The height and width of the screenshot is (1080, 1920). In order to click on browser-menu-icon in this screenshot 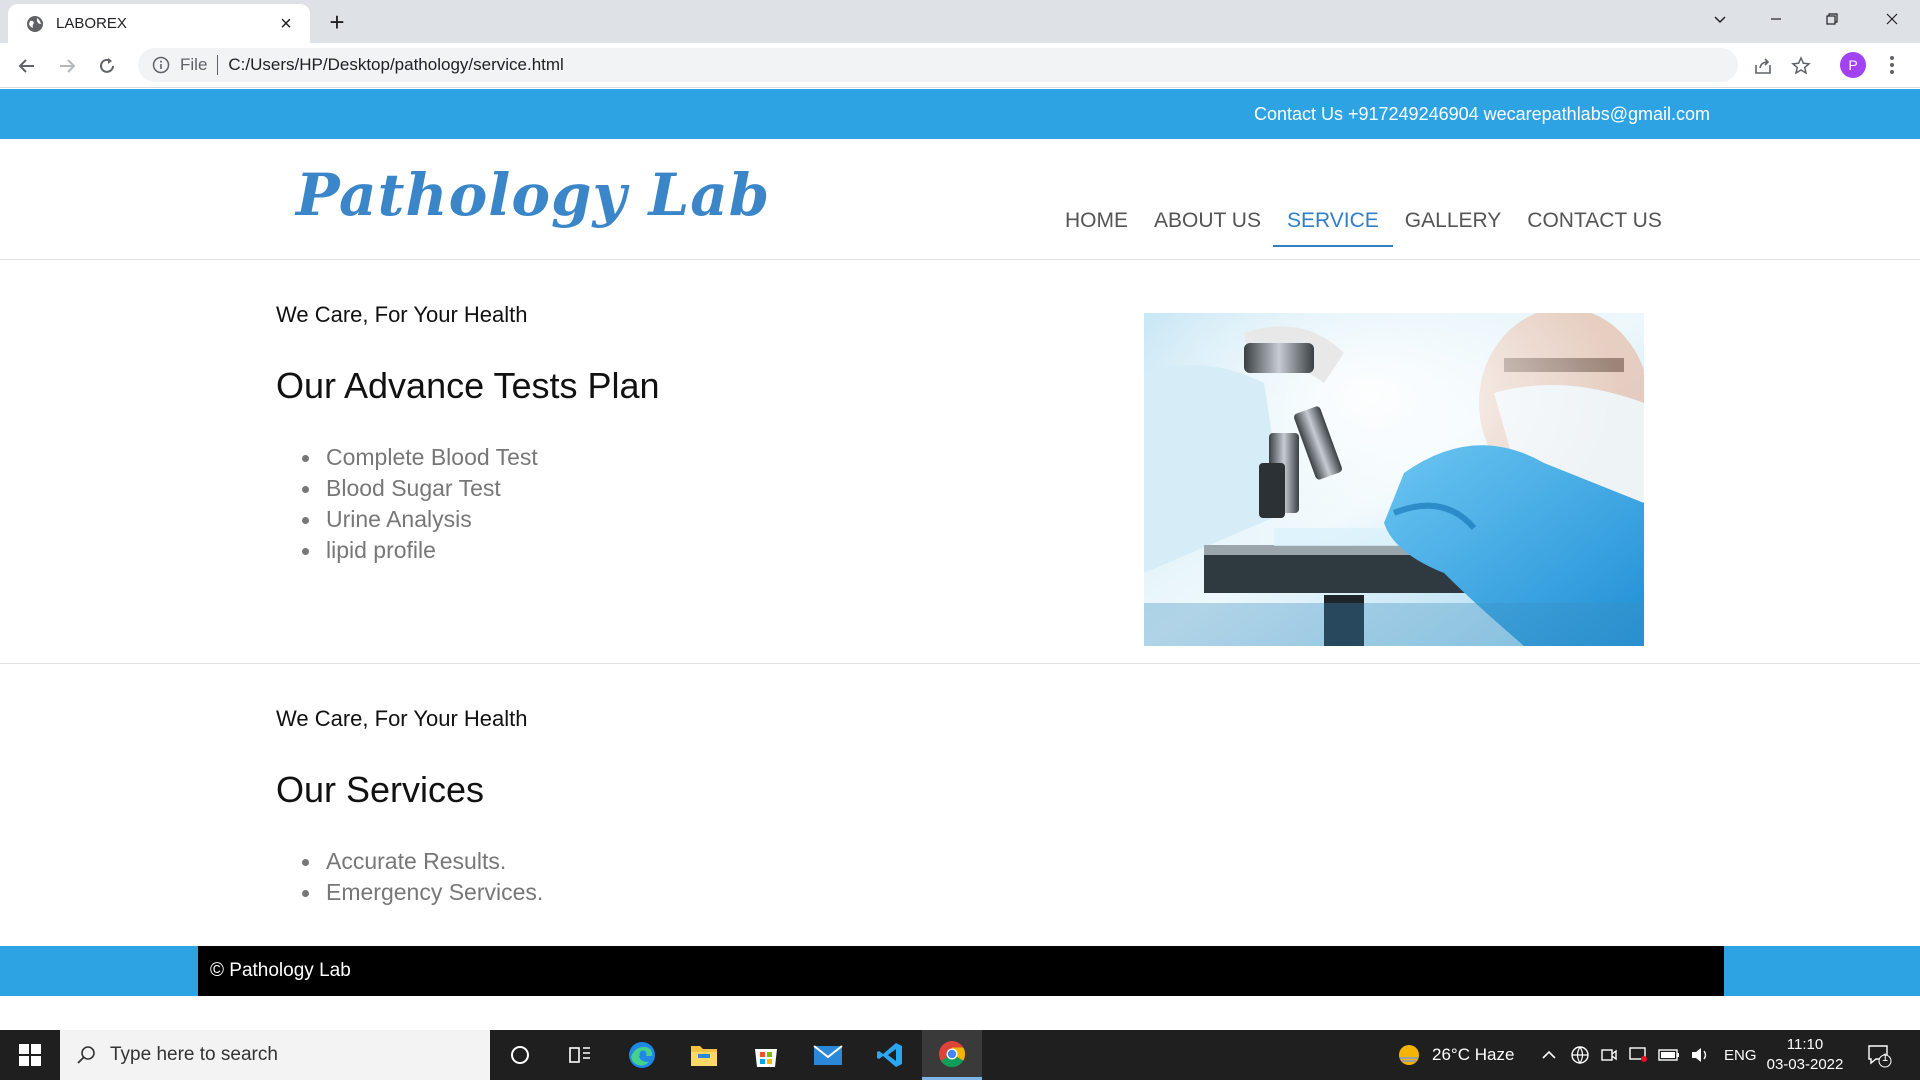, I will do `click(1892, 65)`.